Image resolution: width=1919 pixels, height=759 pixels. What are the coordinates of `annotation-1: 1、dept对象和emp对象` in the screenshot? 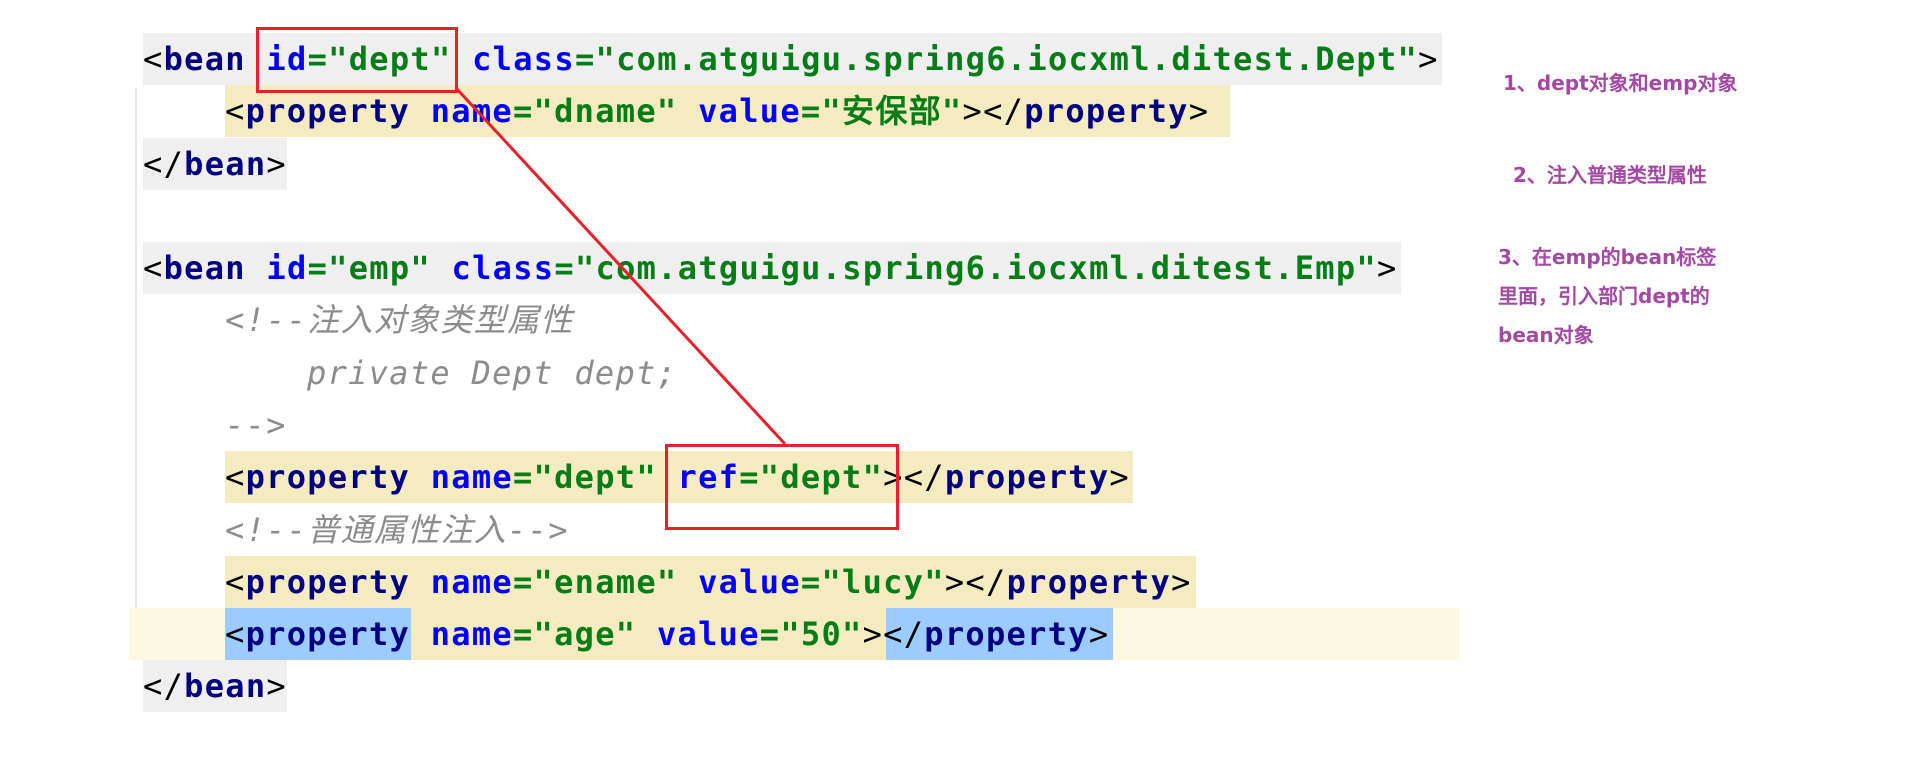 It's located at (1620, 83).